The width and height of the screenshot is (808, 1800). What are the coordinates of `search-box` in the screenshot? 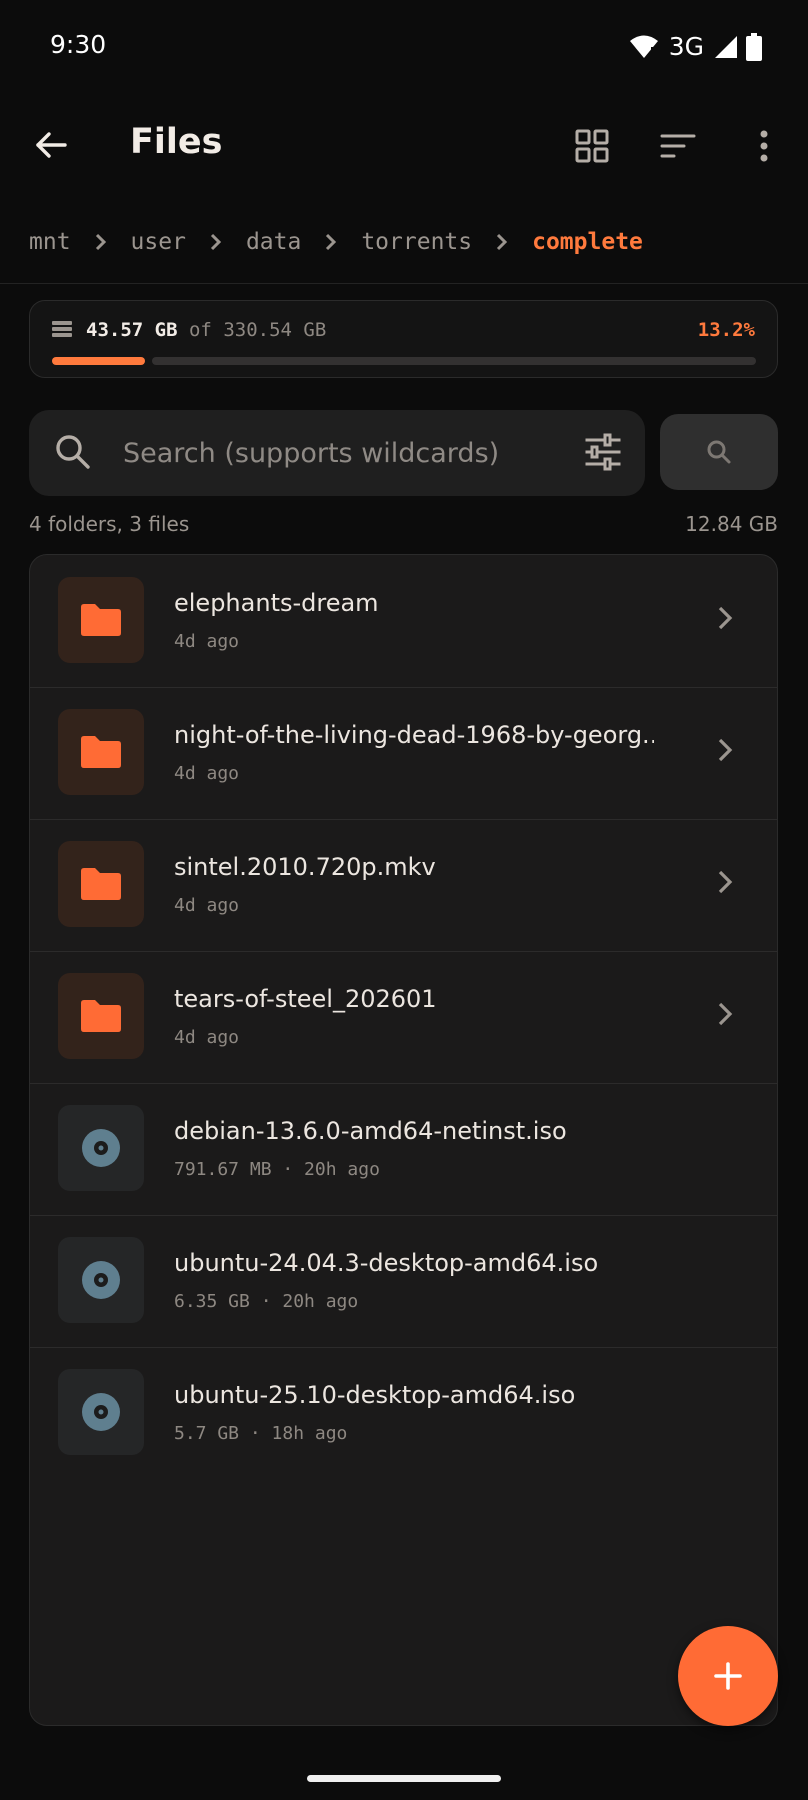 It's located at (337, 453).